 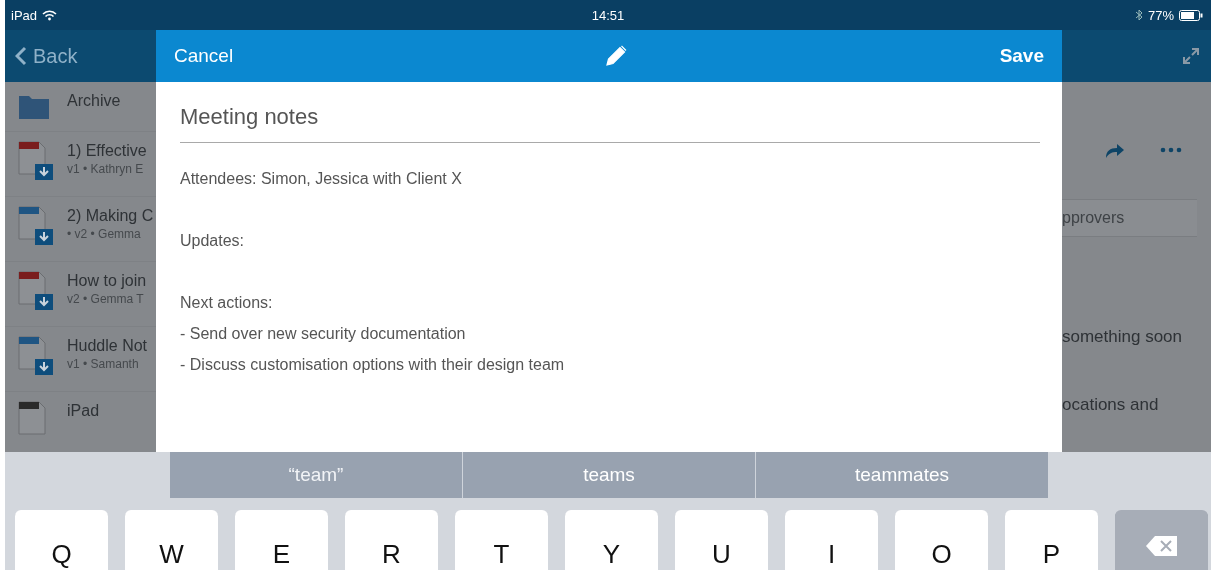 I want to click on detail-text: something soon, so click(x=1123, y=337).